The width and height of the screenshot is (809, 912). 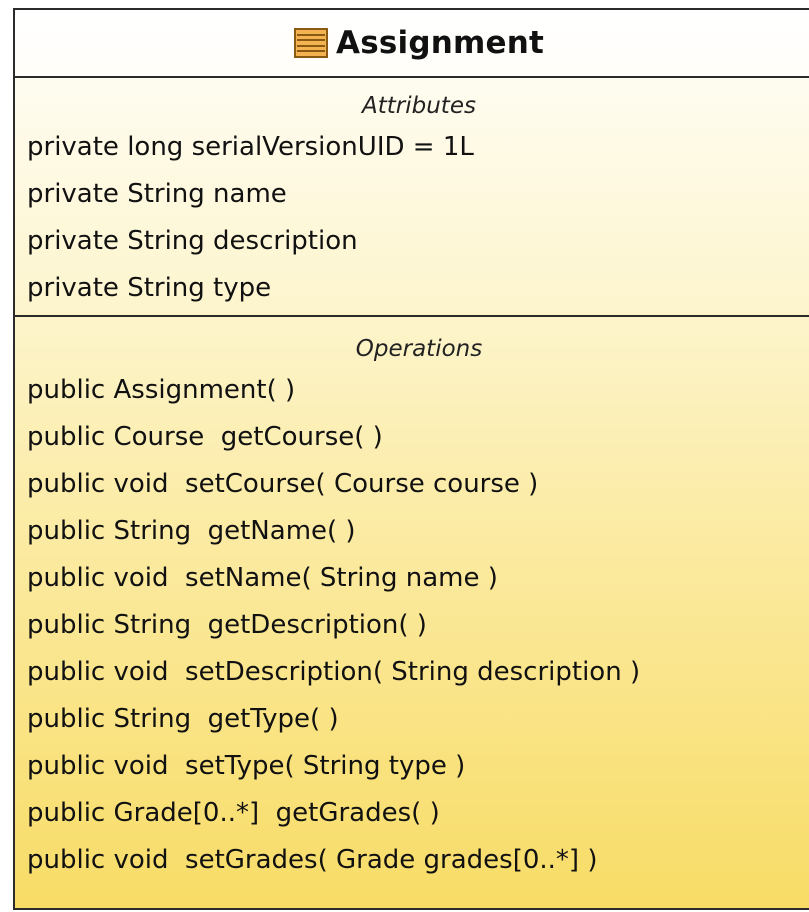 I want to click on operation-row: public void setName( String name ), so click(x=262, y=578).